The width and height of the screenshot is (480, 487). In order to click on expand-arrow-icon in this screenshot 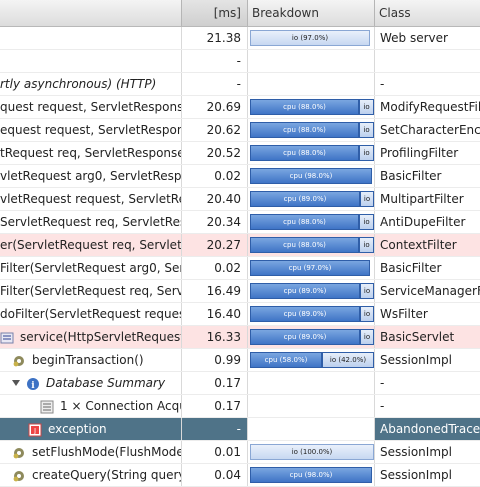, I will do `click(16, 383)`.